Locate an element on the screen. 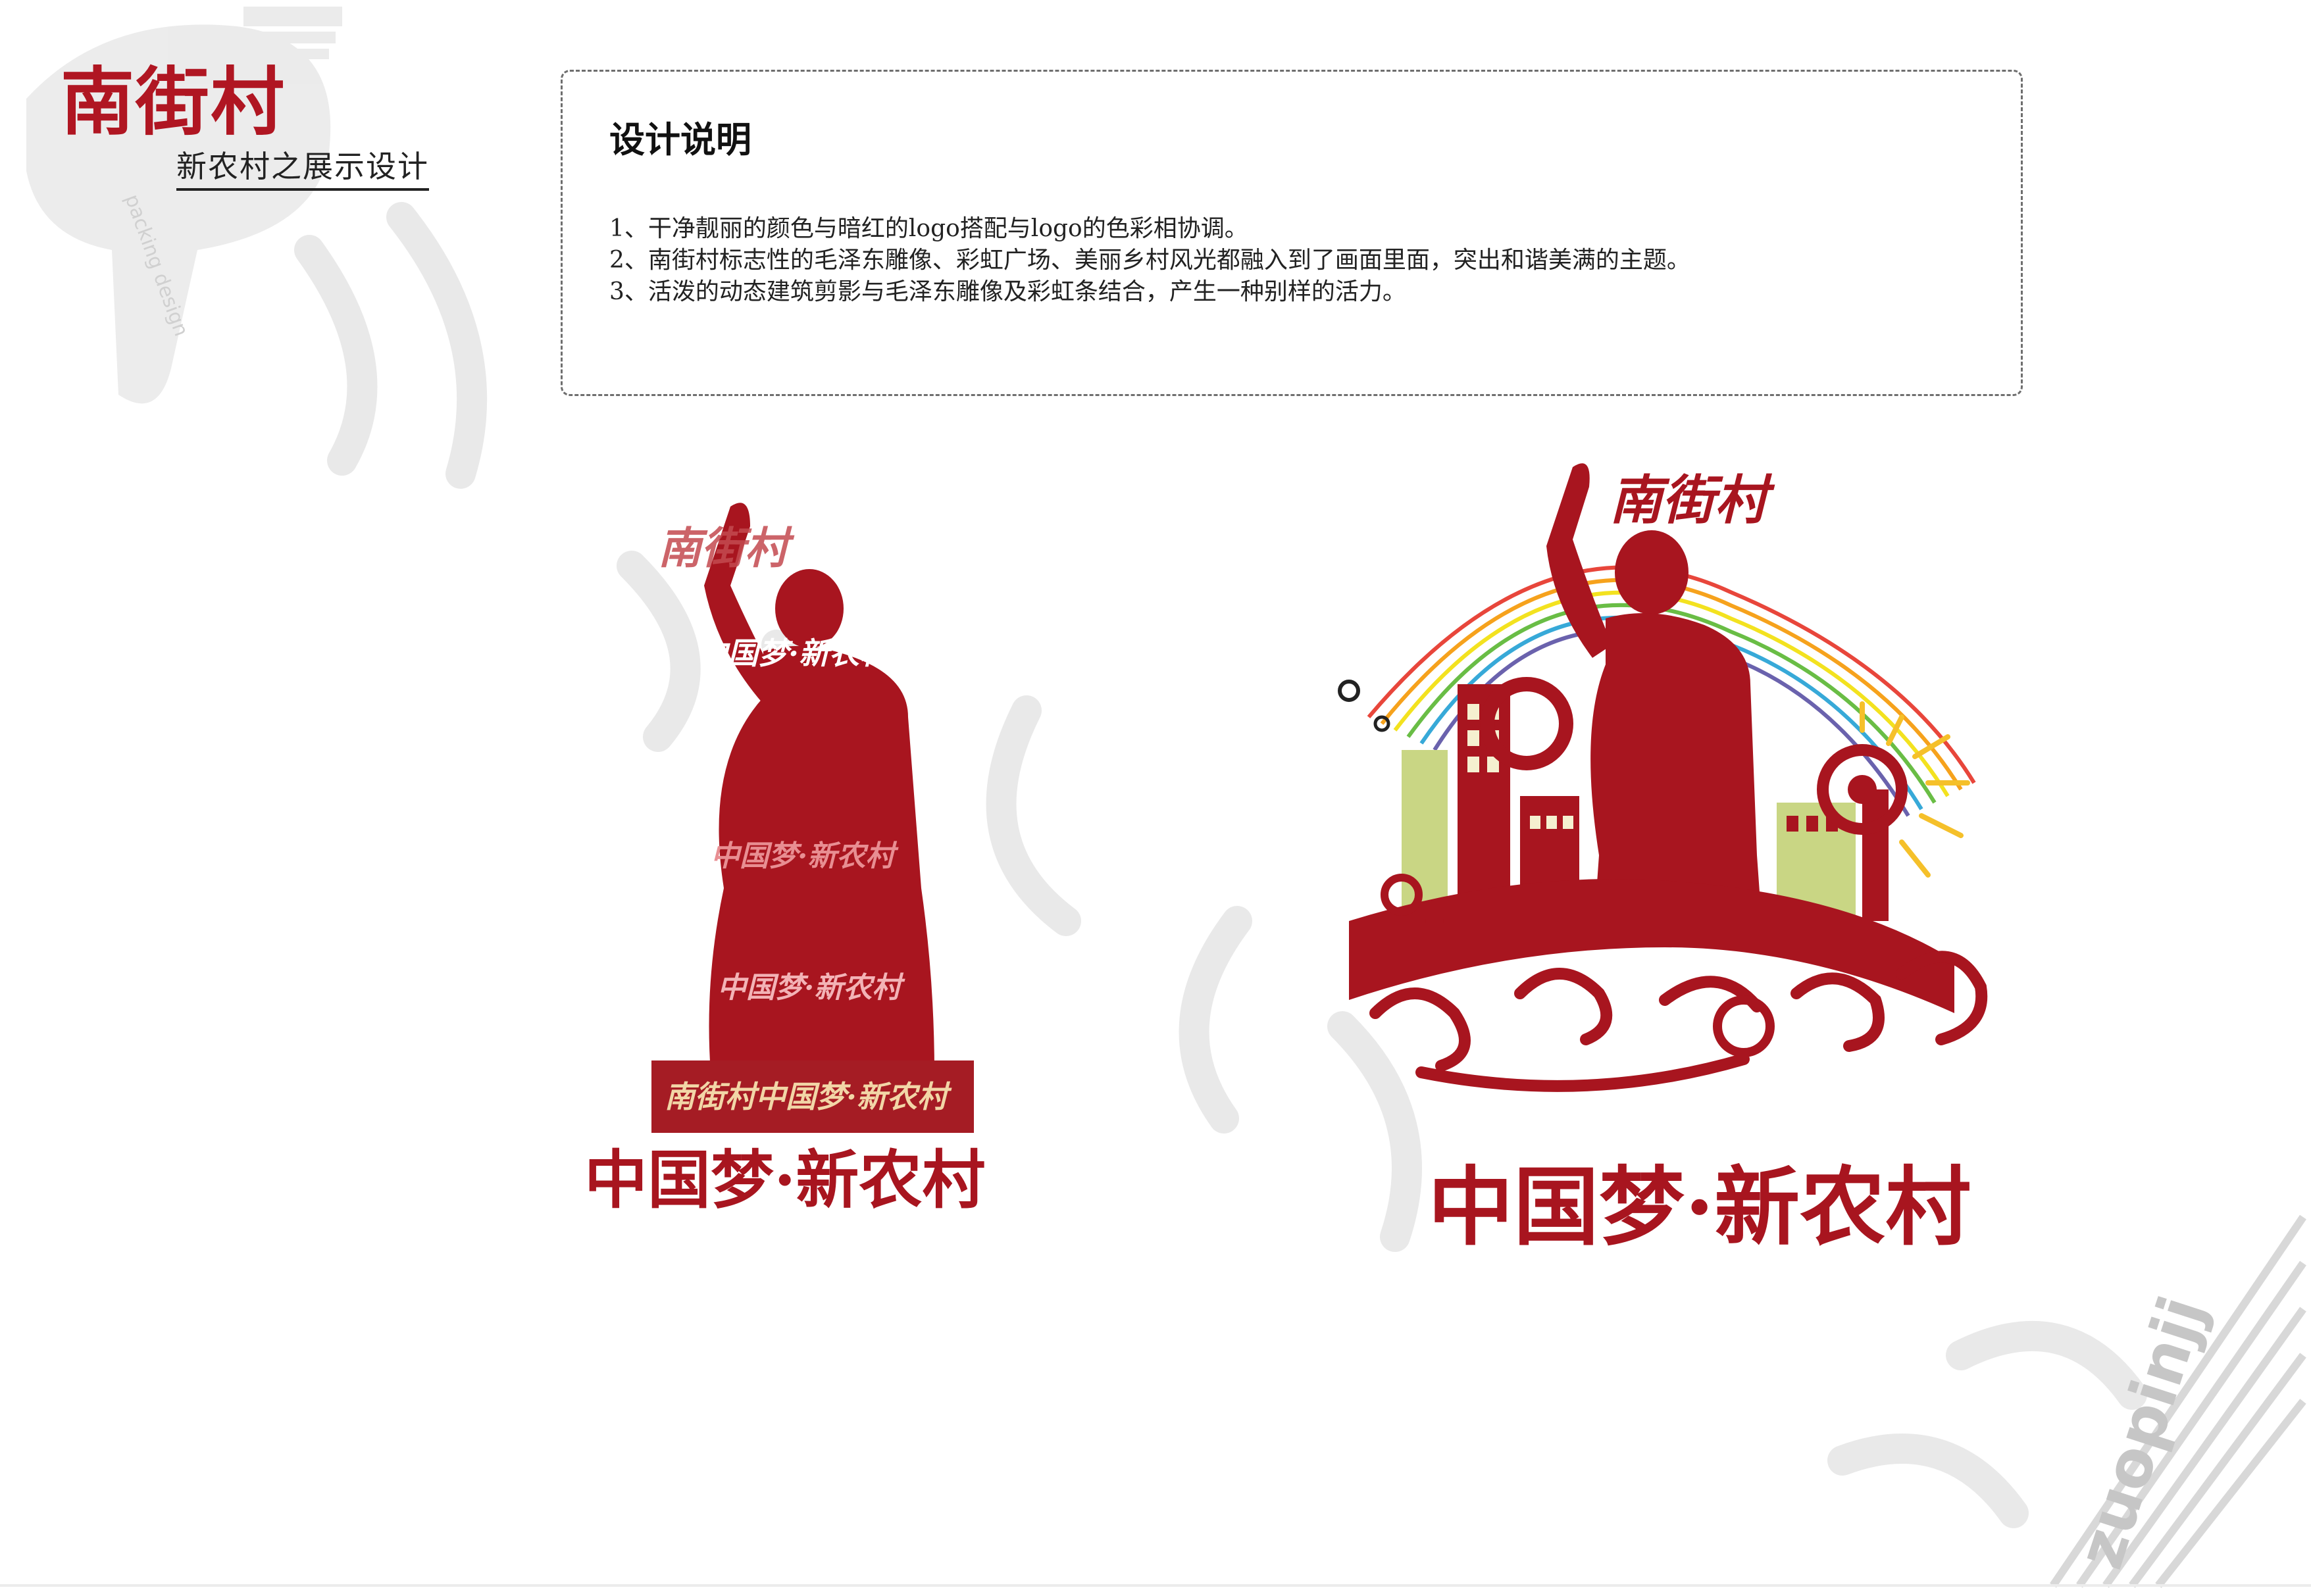 Image resolution: width=2311 pixels, height=1596 pixels. logo-left-slogan: 中国梦·新农村 is located at coordinates (785, 1180).